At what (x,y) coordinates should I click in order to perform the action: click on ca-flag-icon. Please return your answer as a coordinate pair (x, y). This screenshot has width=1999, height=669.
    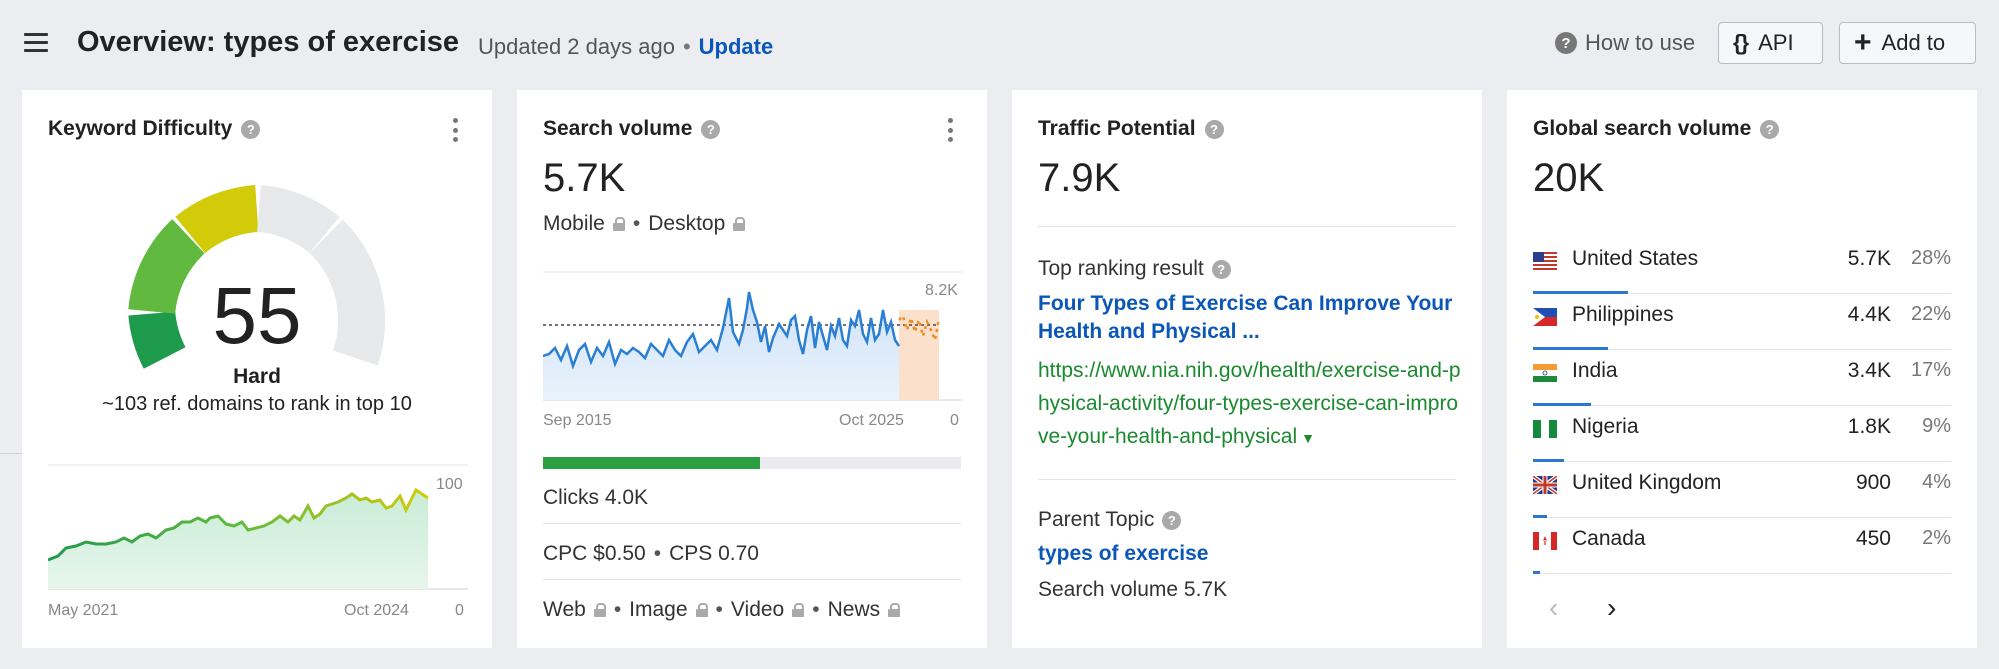
    Looking at the image, I should click on (1545, 541).